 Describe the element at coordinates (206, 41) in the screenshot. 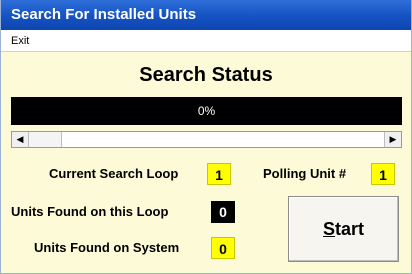

I see `menu-bar: Exit` at that location.